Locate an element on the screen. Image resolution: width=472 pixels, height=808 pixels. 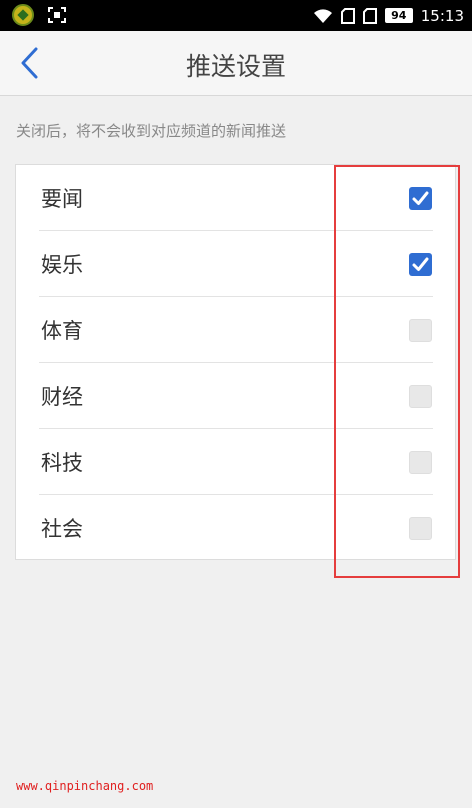
header-bar: 推送设置 is located at coordinates (236, 63).